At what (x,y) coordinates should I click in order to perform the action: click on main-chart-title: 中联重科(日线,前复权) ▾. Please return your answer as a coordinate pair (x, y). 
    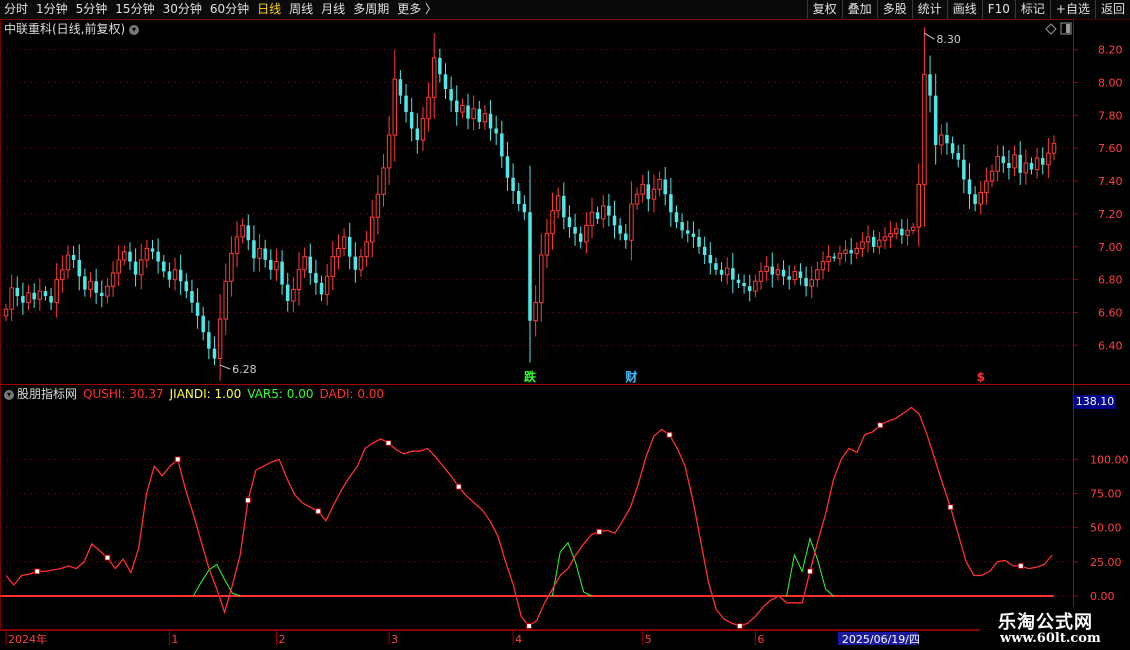
    Looking at the image, I should click on (73, 29).